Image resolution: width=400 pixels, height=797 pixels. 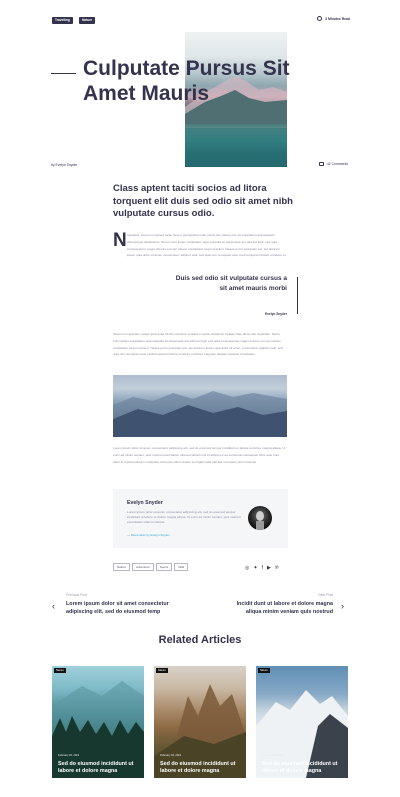 What do you see at coordinates (247, 568) in the screenshot?
I see `instagram-icon: ◎` at bounding box center [247, 568].